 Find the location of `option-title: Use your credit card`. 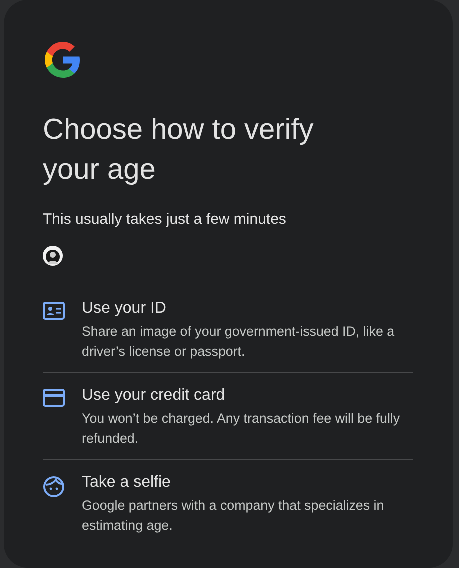

option-title: Use your credit card is located at coordinates (247, 396).